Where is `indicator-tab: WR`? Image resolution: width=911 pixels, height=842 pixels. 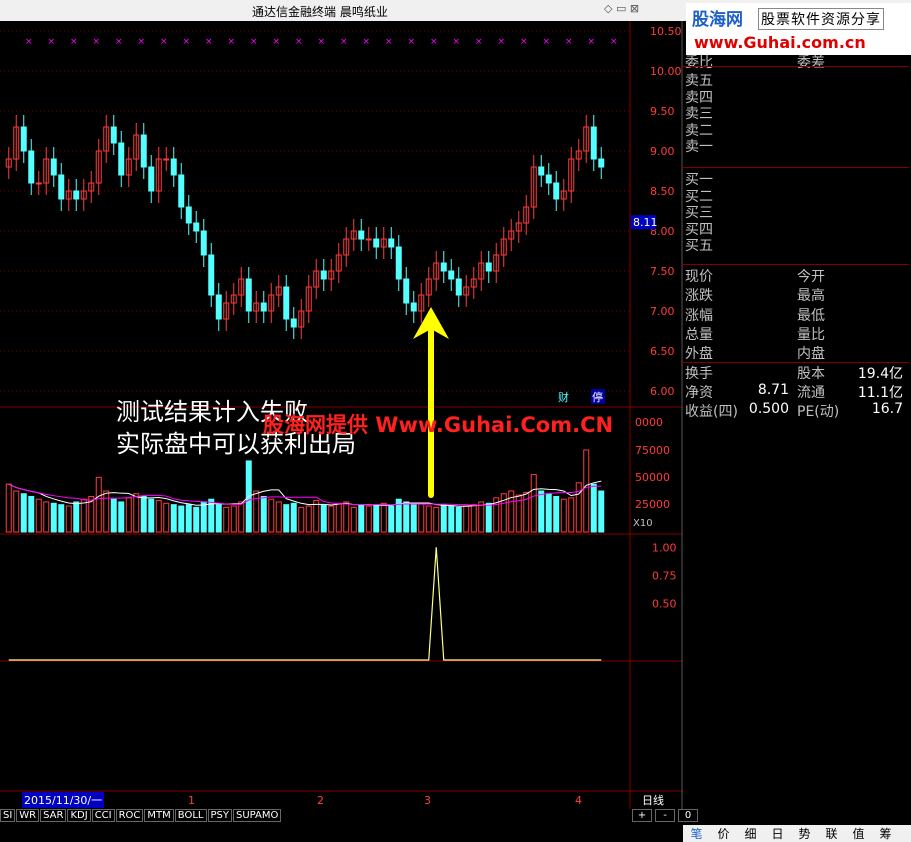 indicator-tab: WR is located at coordinates (28, 815).